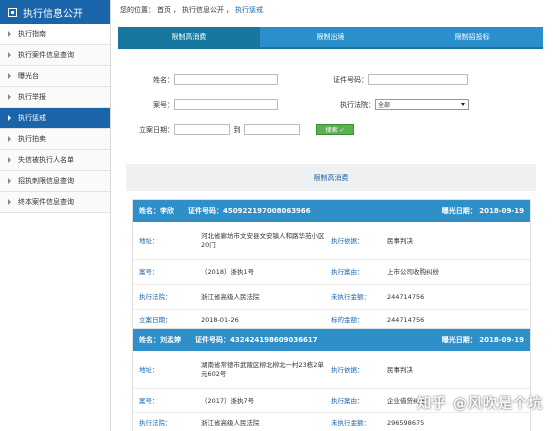 This screenshot has width=553, height=431. Describe the element at coordinates (418, 79) in the screenshot. I see `id-number-input` at that location.